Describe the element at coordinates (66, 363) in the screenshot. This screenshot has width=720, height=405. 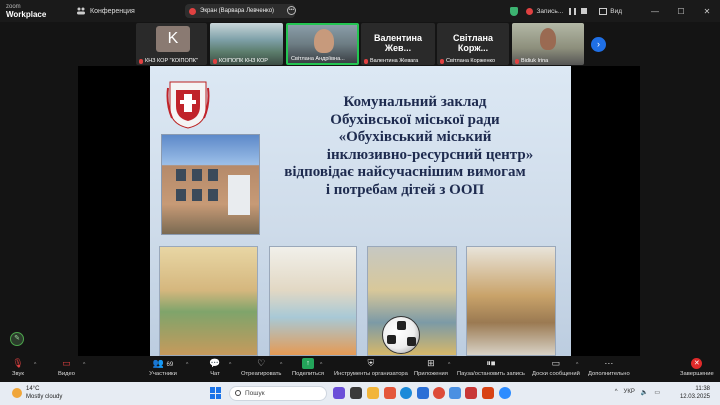
I see `camera-off-icon: ▭` at that location.